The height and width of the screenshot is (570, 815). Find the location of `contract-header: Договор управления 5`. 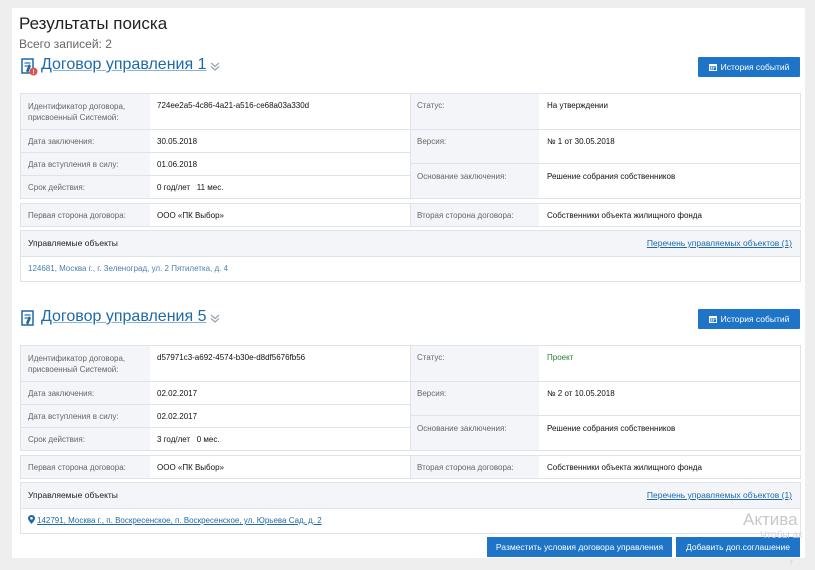

contract-header: Договор управления 5 is located at coordinates (414, 320).